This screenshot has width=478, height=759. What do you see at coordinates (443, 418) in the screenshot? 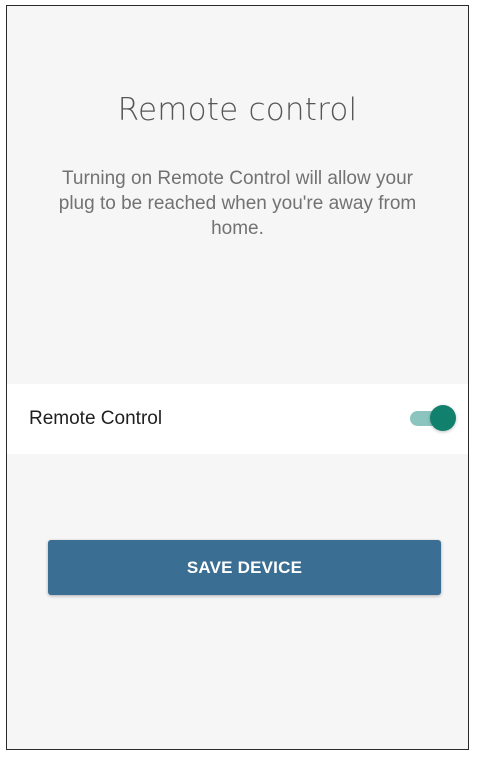
I see `toggle-thumb` at bounding box center [443, 418].